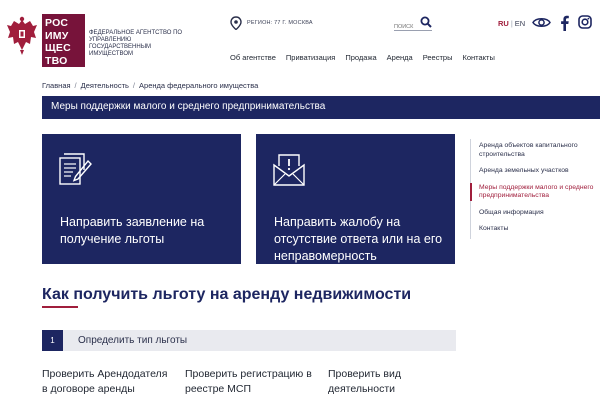 This screenshot has height=400, width=600. Describe the element at coordinates (57, 35) in the screenshot. I see `logo-line: ИМУ` at that location.